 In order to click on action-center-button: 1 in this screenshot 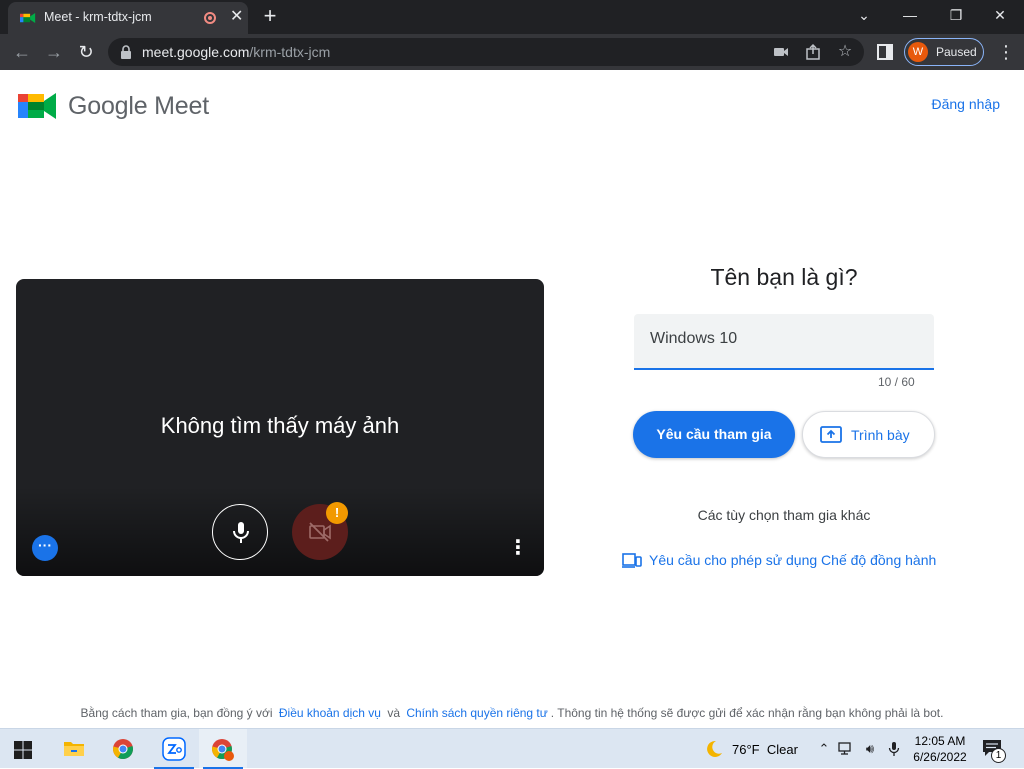, I will do `click(994, 751)`.